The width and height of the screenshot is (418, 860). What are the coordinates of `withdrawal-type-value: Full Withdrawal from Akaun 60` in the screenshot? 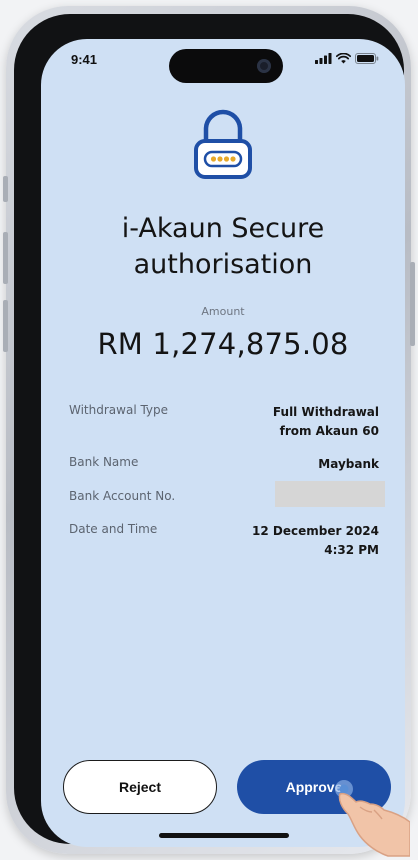 It's located at (326, 422).